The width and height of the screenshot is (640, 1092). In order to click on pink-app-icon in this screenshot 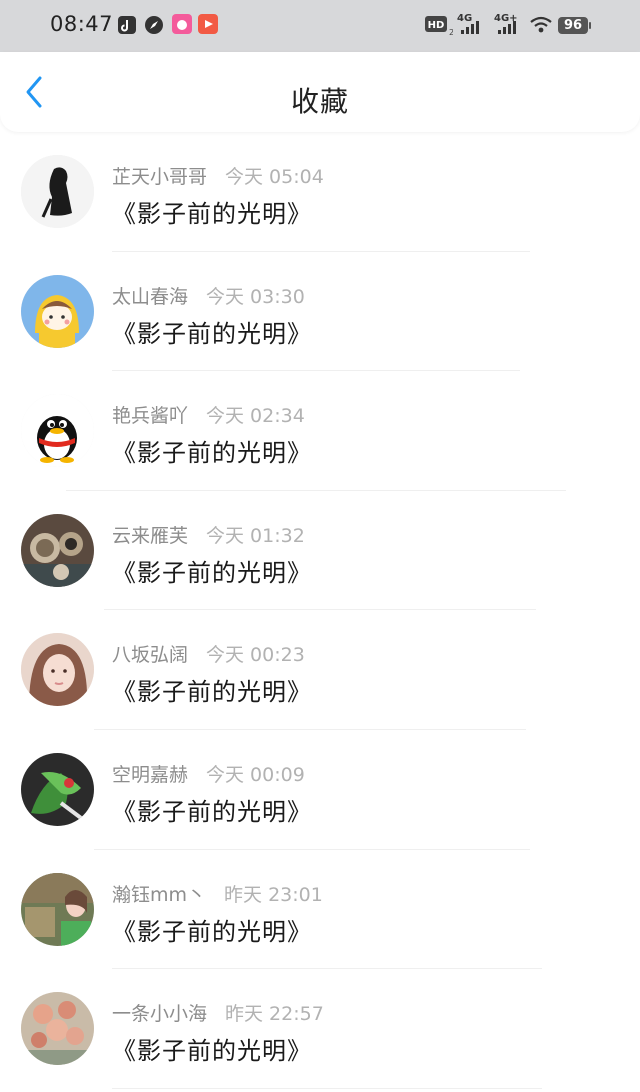, I will do `click(182, 24)`.